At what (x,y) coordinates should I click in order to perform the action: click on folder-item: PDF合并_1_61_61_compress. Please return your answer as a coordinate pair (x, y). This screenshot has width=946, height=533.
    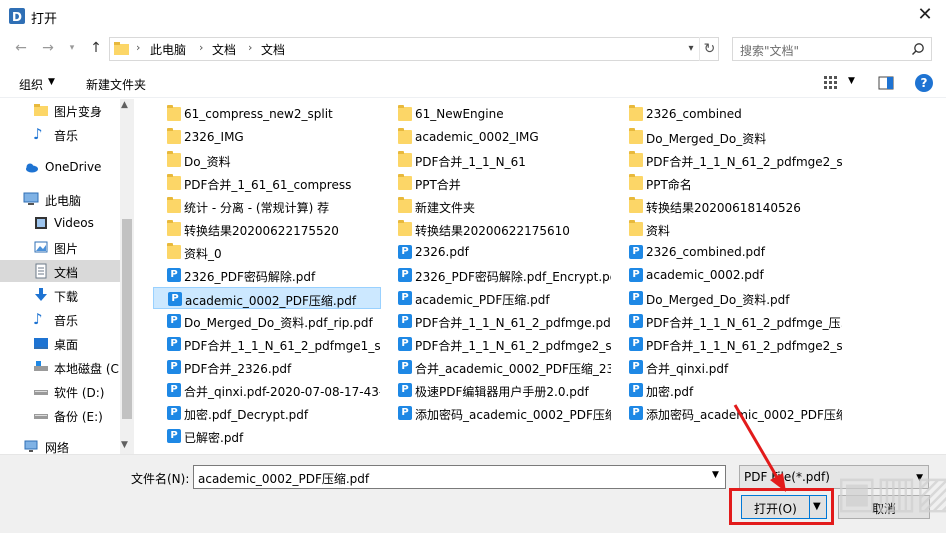
    Looking at the image, I should click on (267, 183).